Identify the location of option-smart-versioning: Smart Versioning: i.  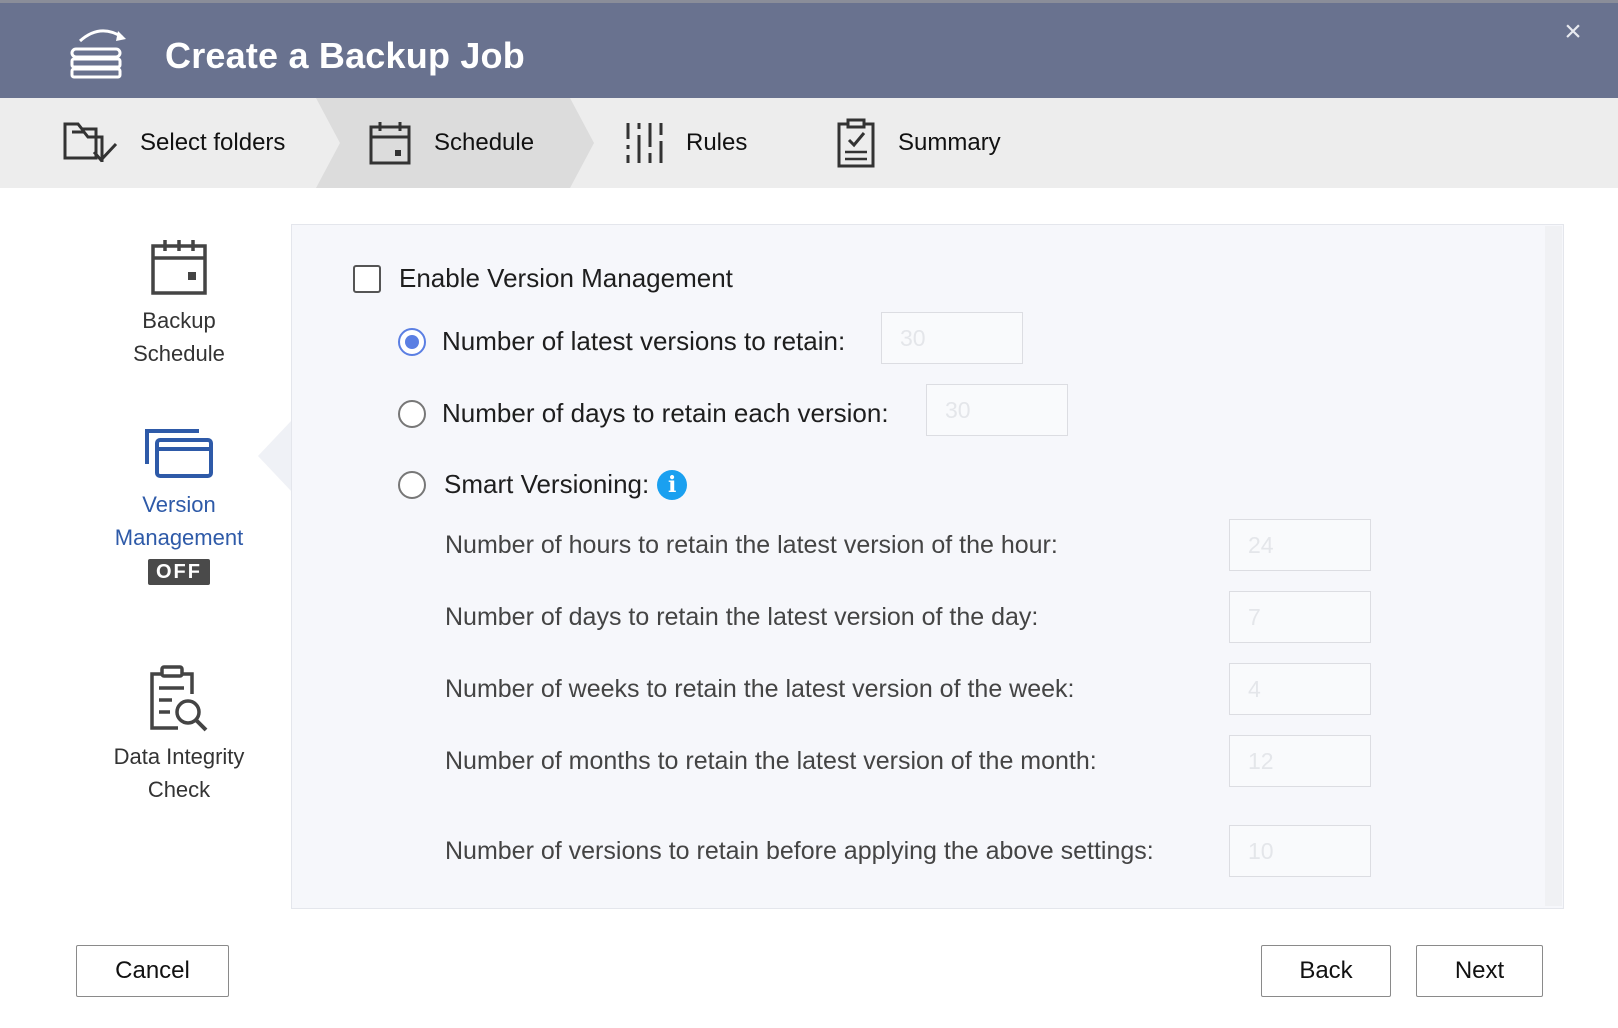
(543, 484).